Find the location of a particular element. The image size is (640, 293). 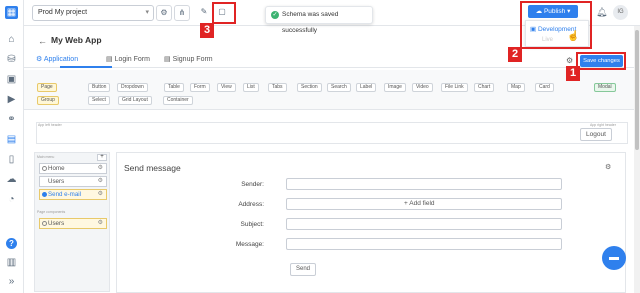

chat-icon: ▬ is located at coordinates (614, 258).